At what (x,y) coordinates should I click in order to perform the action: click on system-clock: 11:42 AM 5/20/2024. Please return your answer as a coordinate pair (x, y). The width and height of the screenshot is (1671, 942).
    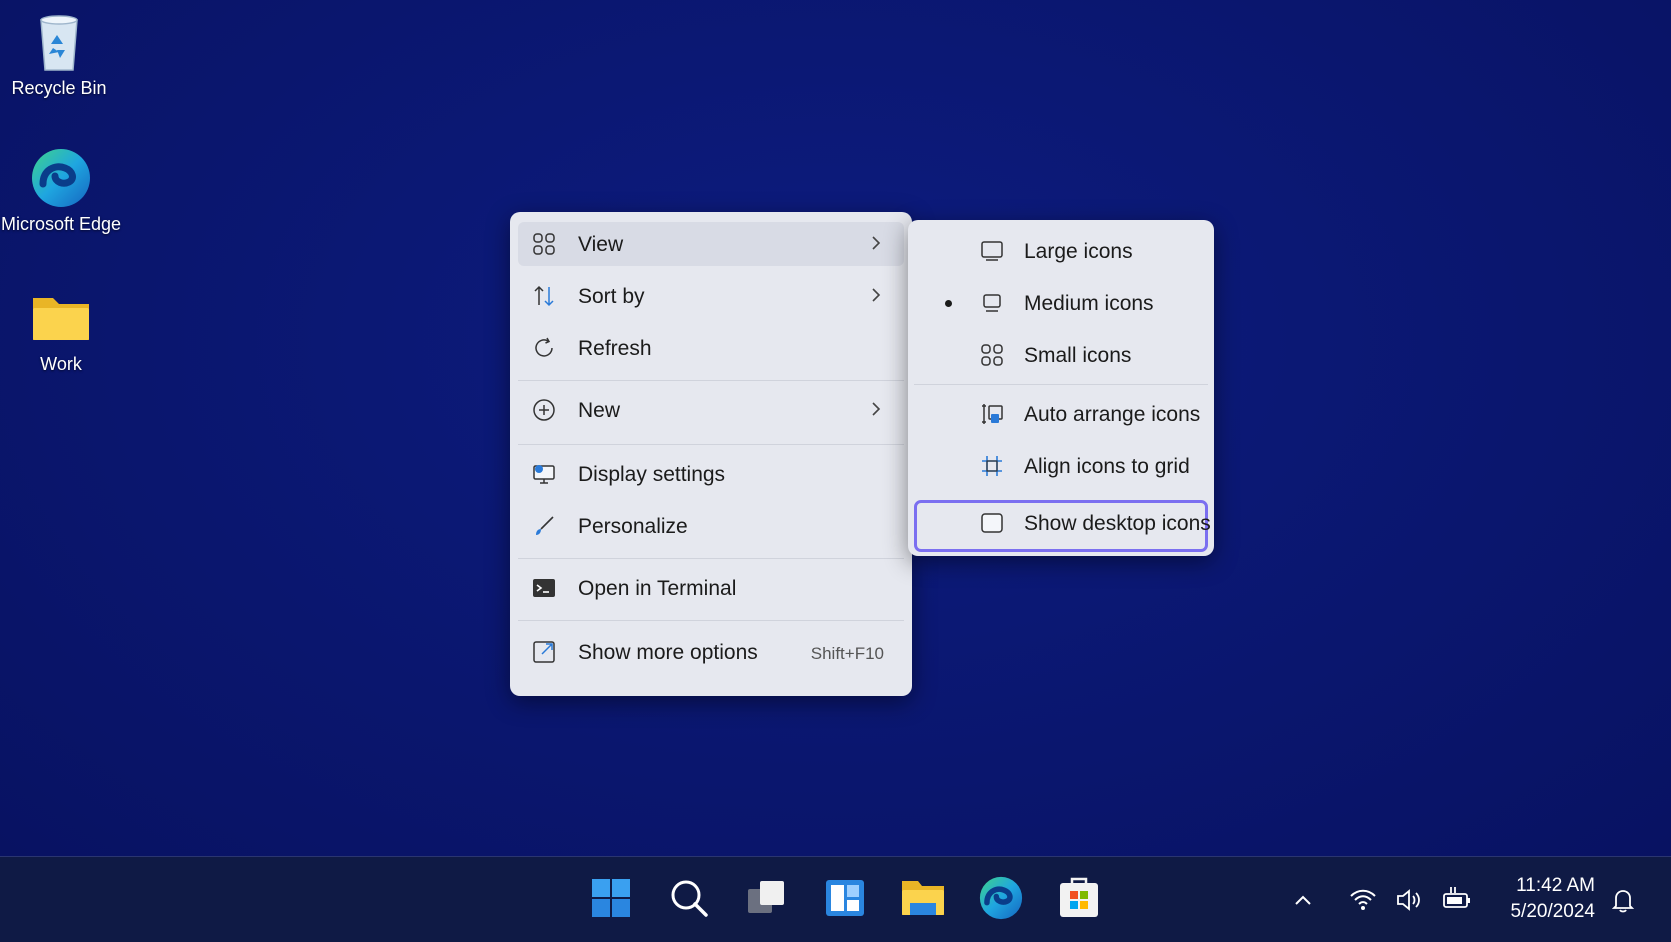
    Looking at the image, I should click on (1552, 899).